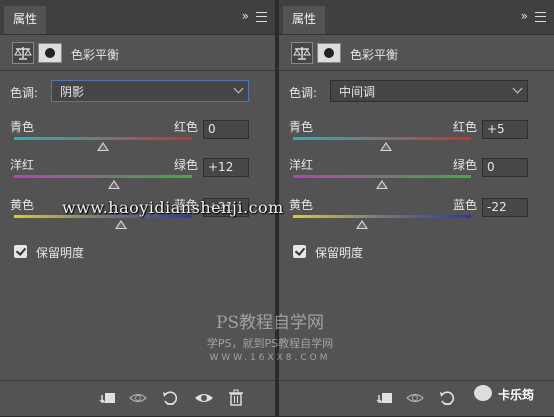 This screenshot has width=554, height=417. Describe the element at coordinates (270, 323) in the screenshot. I see `watermark-brand-name: PS教程自学网` at that location.